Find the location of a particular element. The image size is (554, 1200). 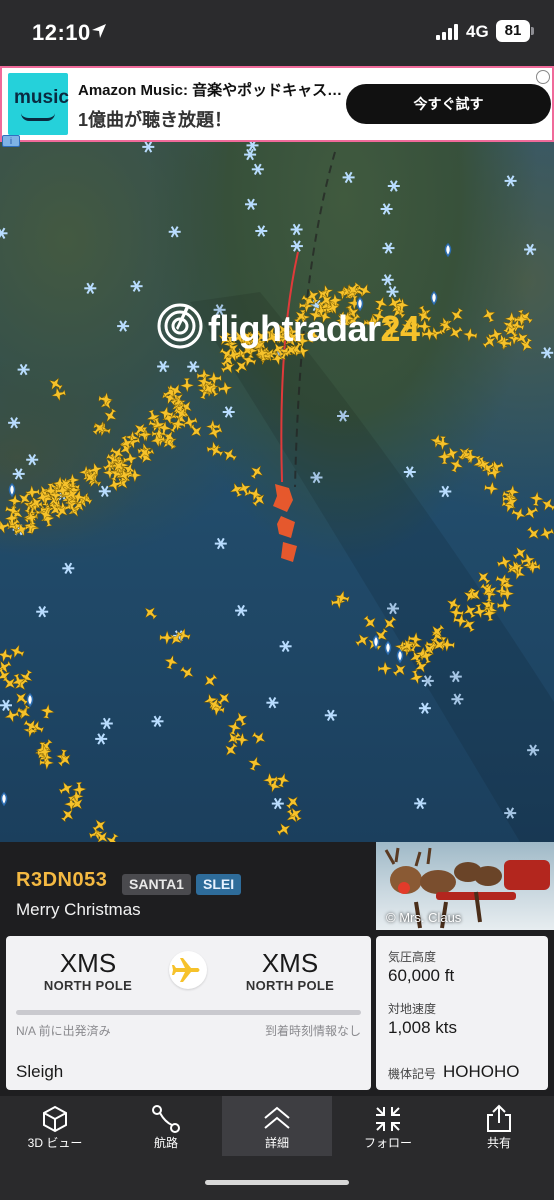

aircraft-type-badge: SLEI is located at coordinates (219, 884).